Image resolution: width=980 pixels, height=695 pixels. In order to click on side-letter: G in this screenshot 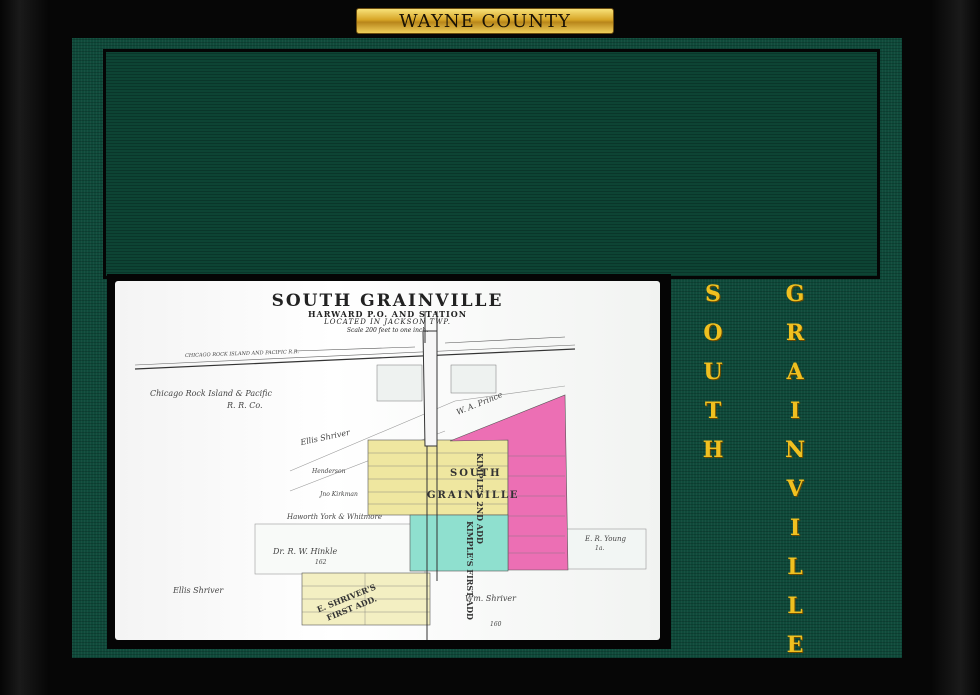, I will do `click(795, 294)`.